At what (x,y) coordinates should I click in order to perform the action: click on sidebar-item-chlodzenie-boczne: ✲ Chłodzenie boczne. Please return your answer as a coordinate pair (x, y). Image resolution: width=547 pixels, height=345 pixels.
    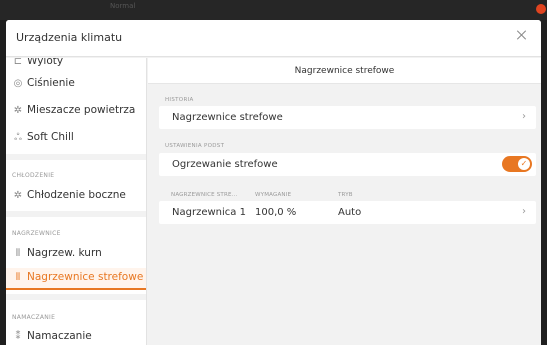
    Looking at the image, I should click on (76, 197).